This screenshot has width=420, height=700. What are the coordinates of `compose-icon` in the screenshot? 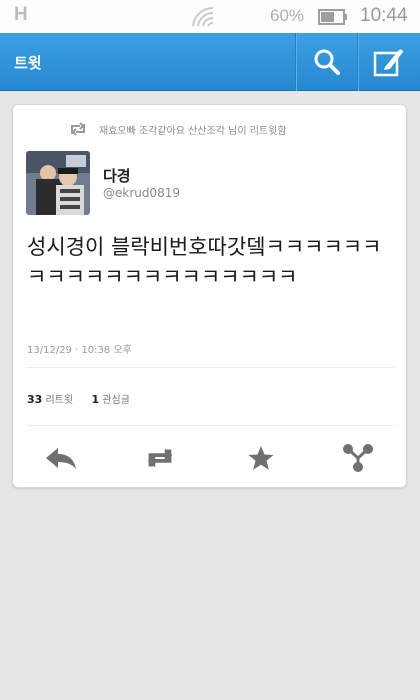 It's located at (388, 63).